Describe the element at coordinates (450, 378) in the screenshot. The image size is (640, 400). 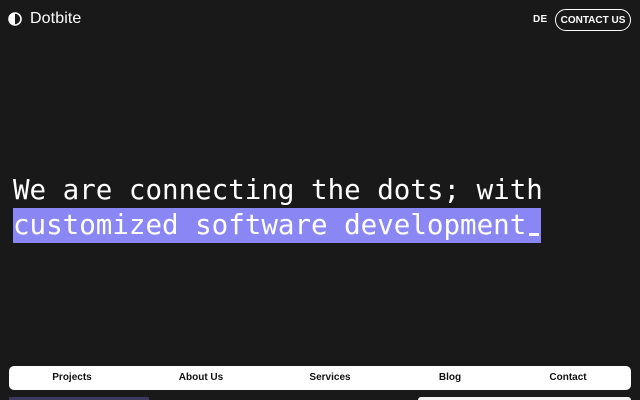
I see `nav-item-blog: Blog` at that location.